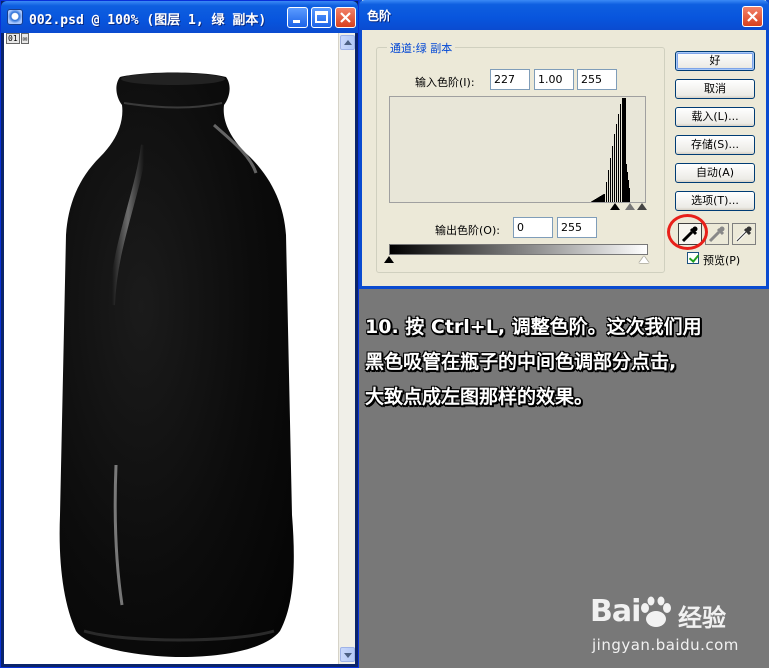 The image size is (769, 668). I want to click on levels-dialog-title: 色阶, so click(379, 16).